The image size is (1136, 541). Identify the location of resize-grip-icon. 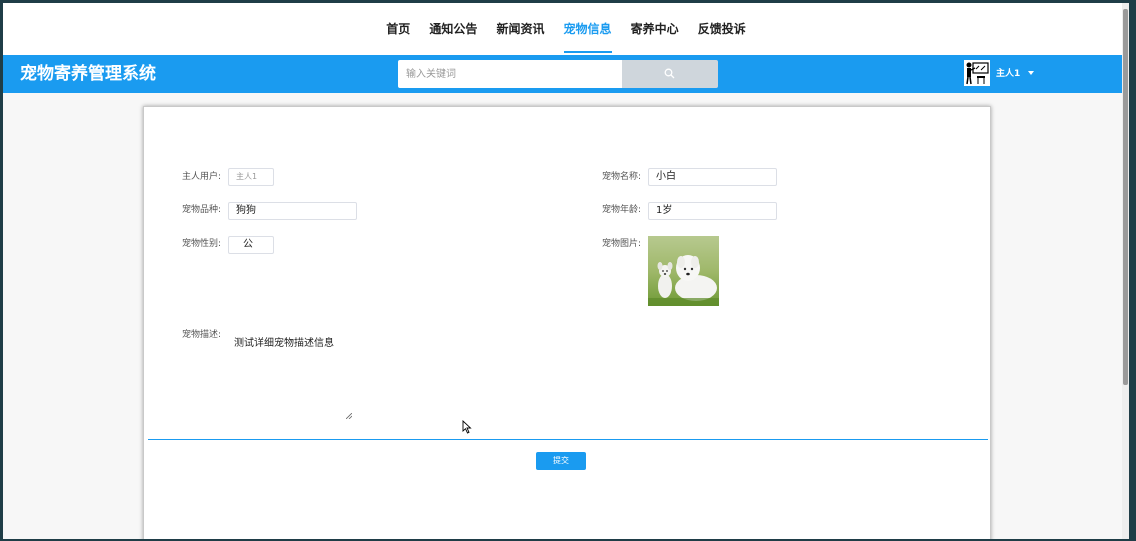
(349, 416).